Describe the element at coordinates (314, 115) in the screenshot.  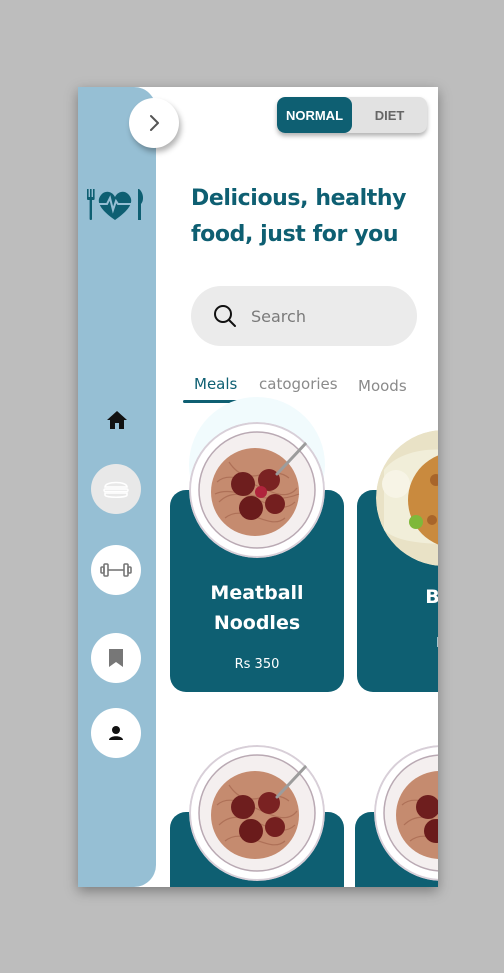
I see `mode-normal-option: NORMAL` at that location.